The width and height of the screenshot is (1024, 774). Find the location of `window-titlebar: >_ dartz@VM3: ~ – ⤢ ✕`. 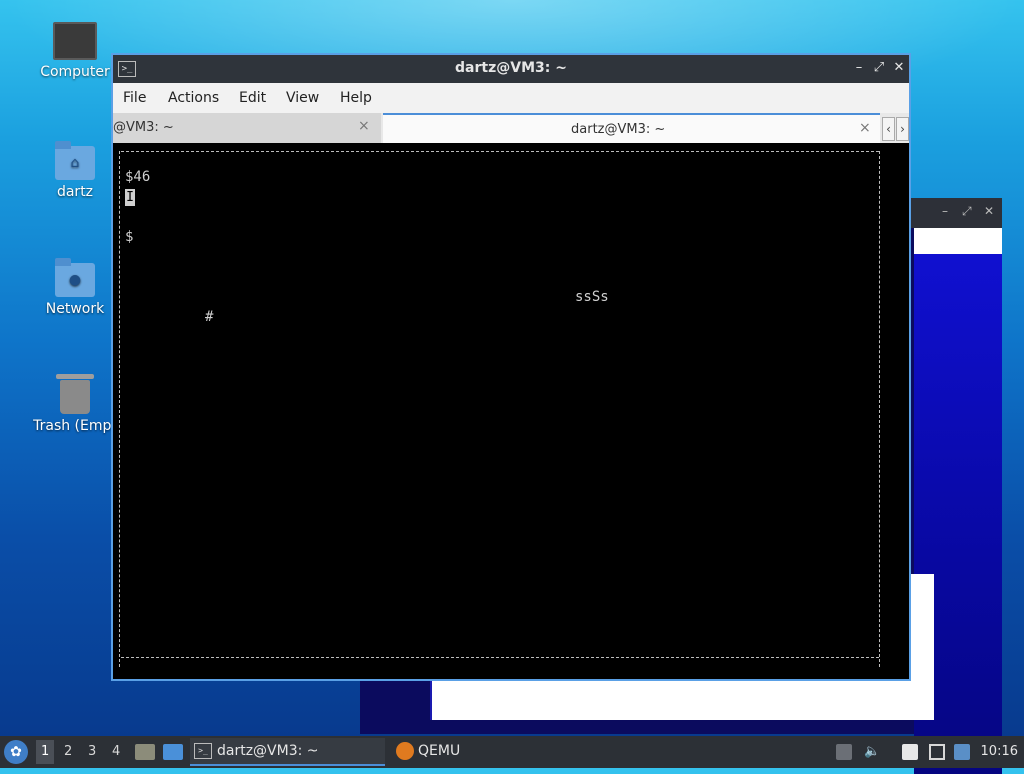

window-titlebar: >_ dartz@VM3: ~ – ⤢ ✕ is located at coordinates (511, 69).